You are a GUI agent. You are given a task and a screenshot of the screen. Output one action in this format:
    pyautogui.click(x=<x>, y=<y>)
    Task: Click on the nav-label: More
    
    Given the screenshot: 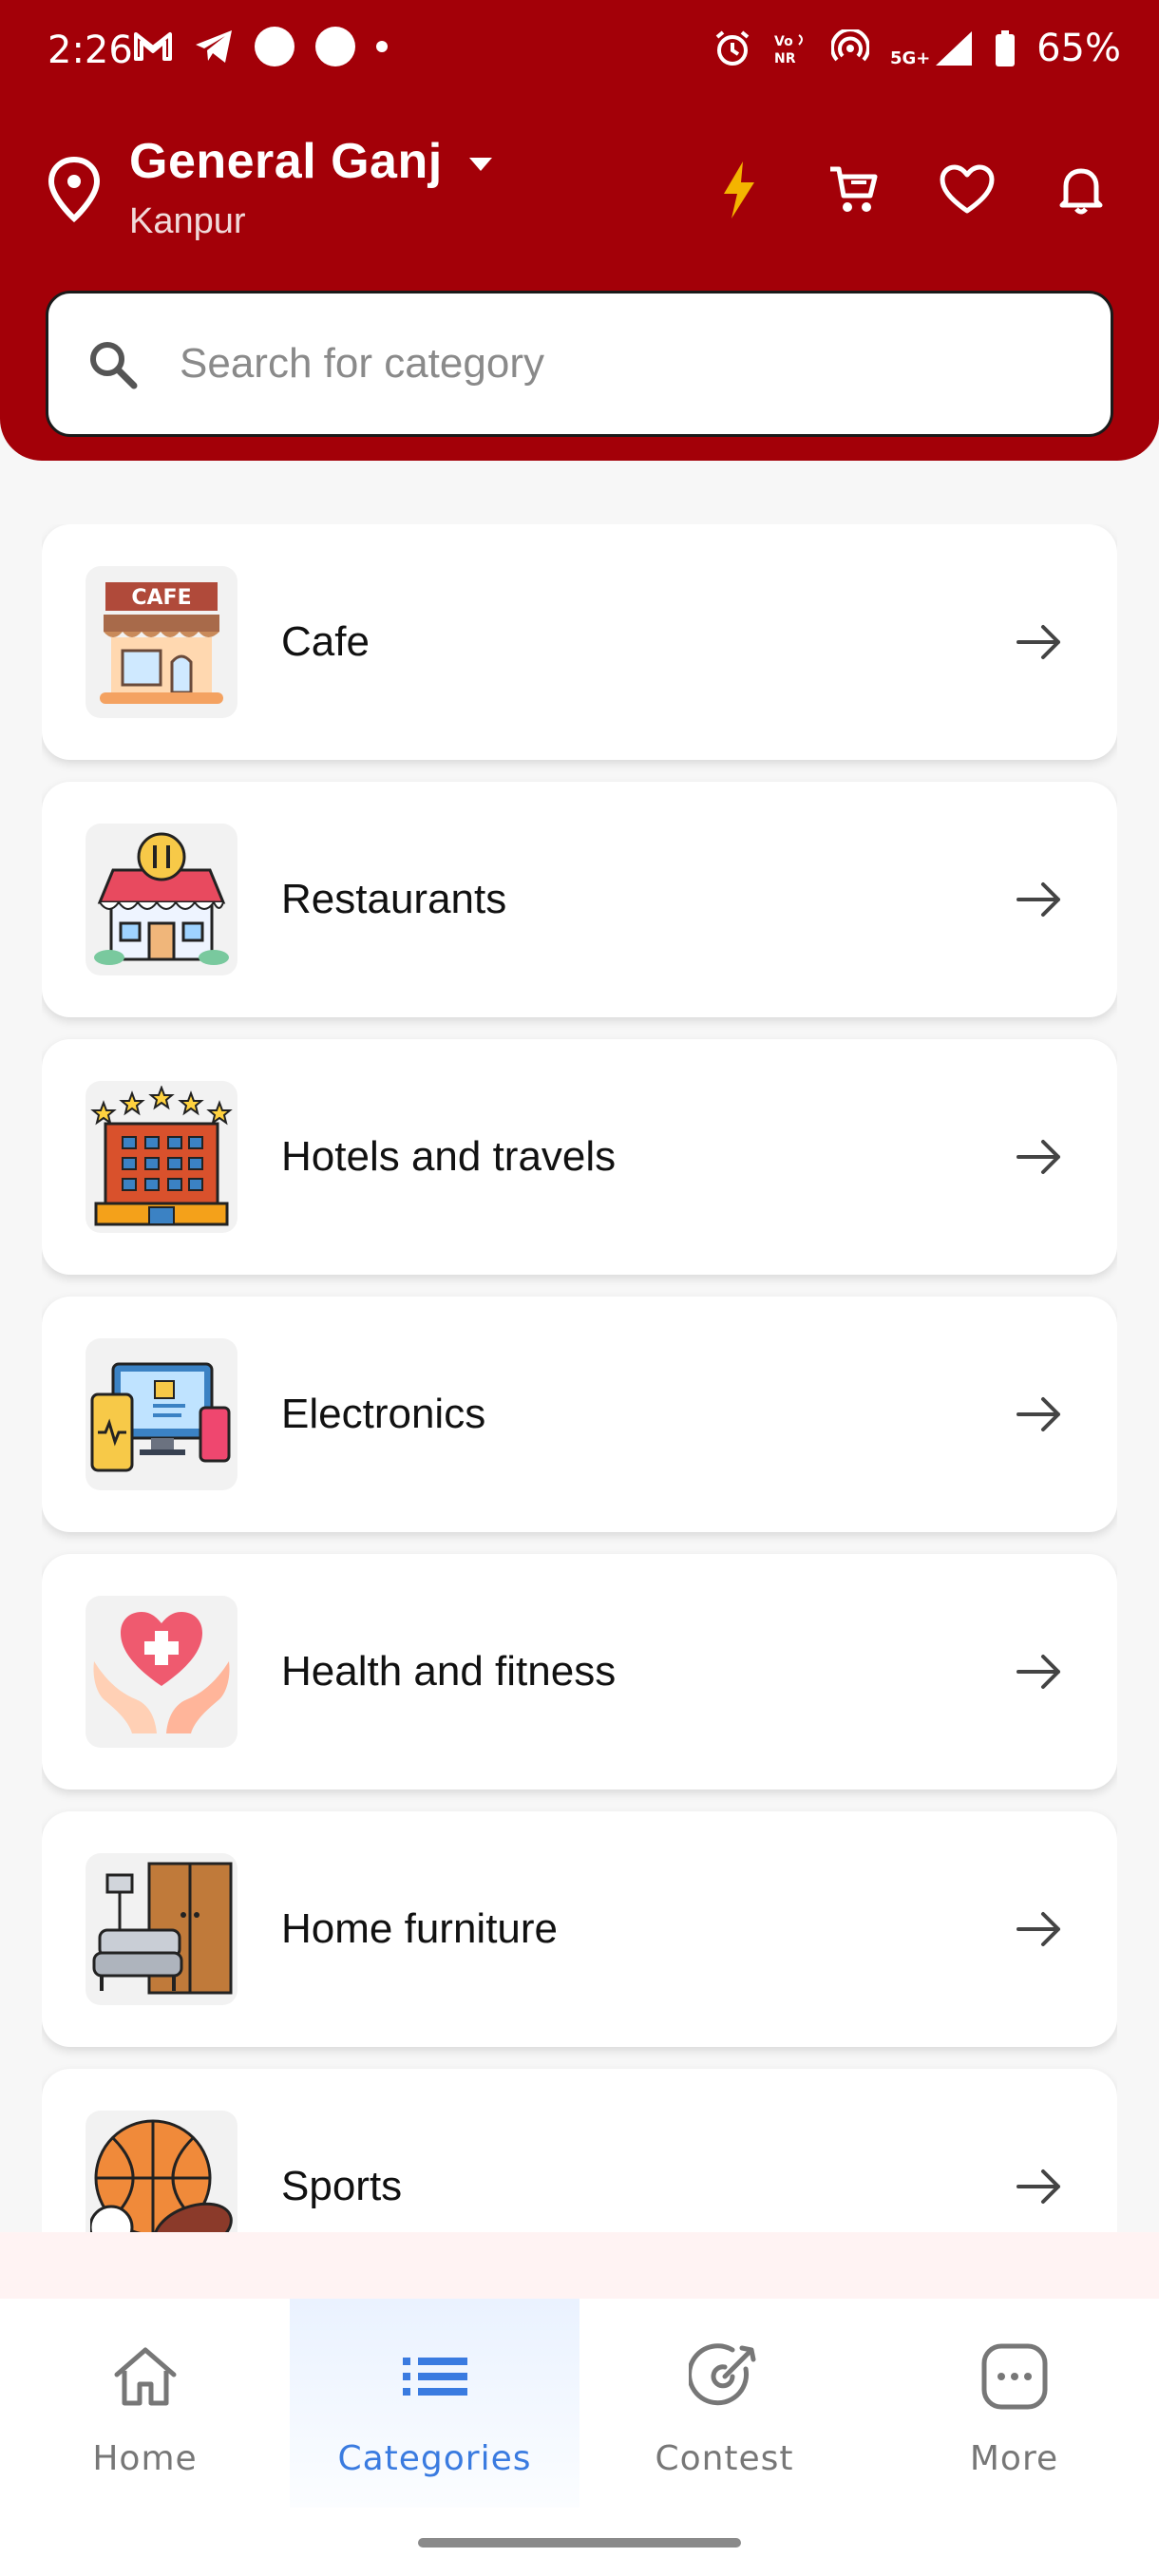 What is the action you would take?
    pyautogui.click(x=1014, y=2458)
    